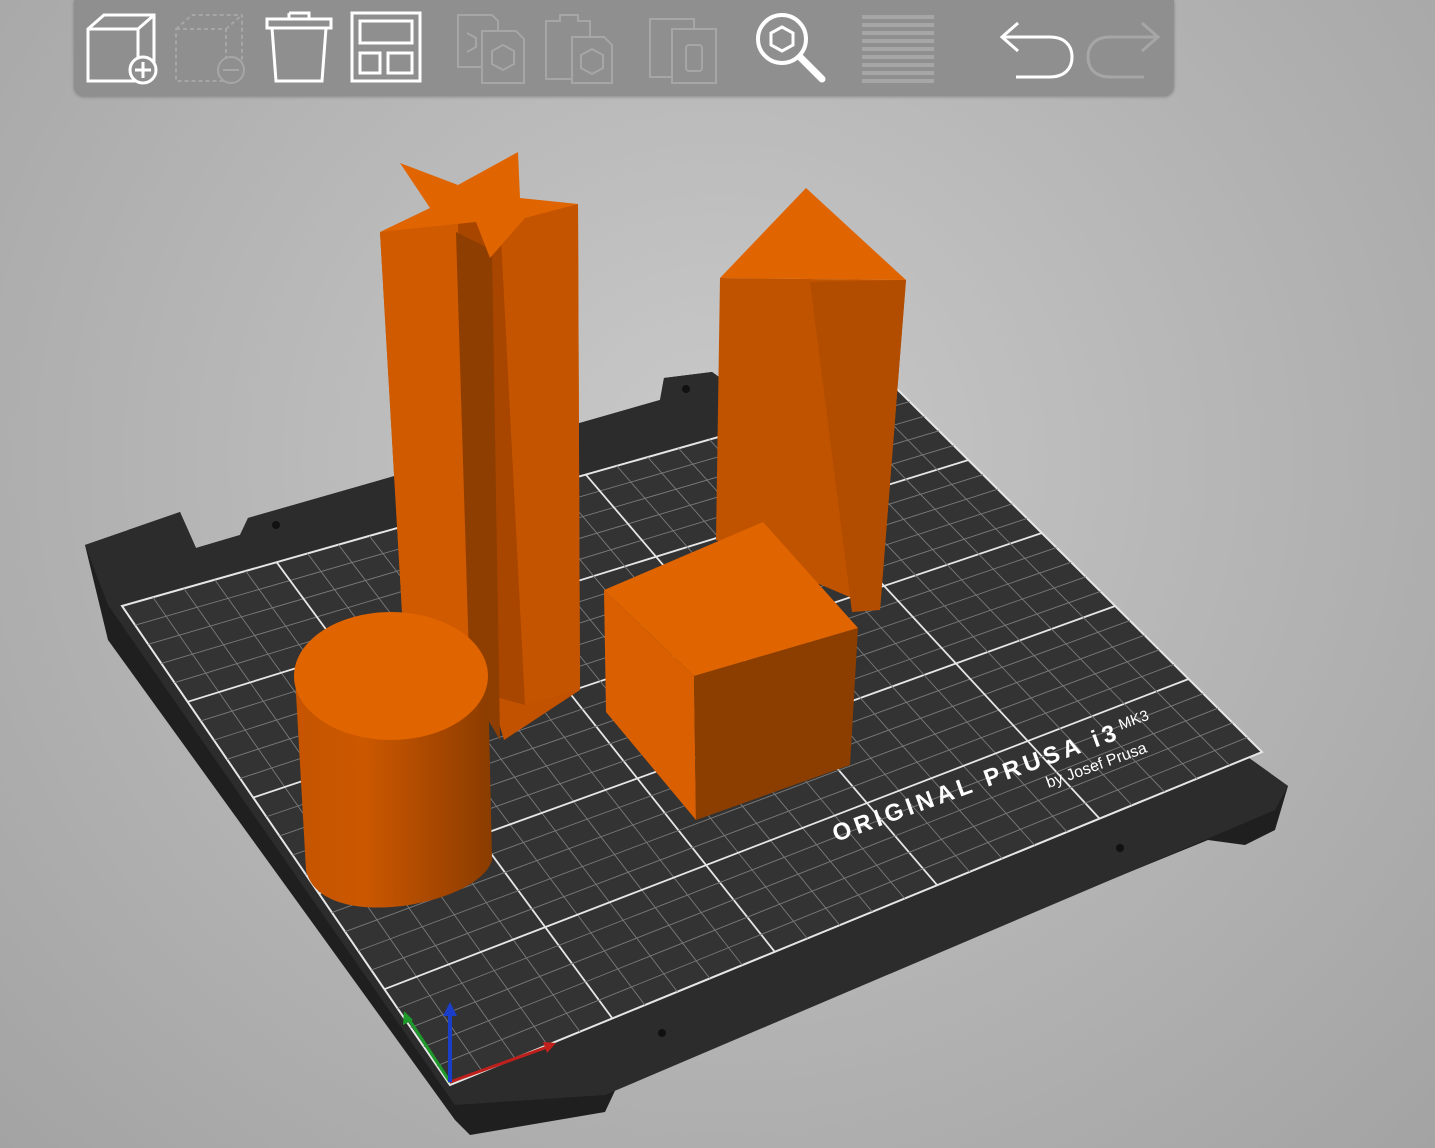 The image size is (1435, 1148). I want to click on paste-icon, so click(579, 49).